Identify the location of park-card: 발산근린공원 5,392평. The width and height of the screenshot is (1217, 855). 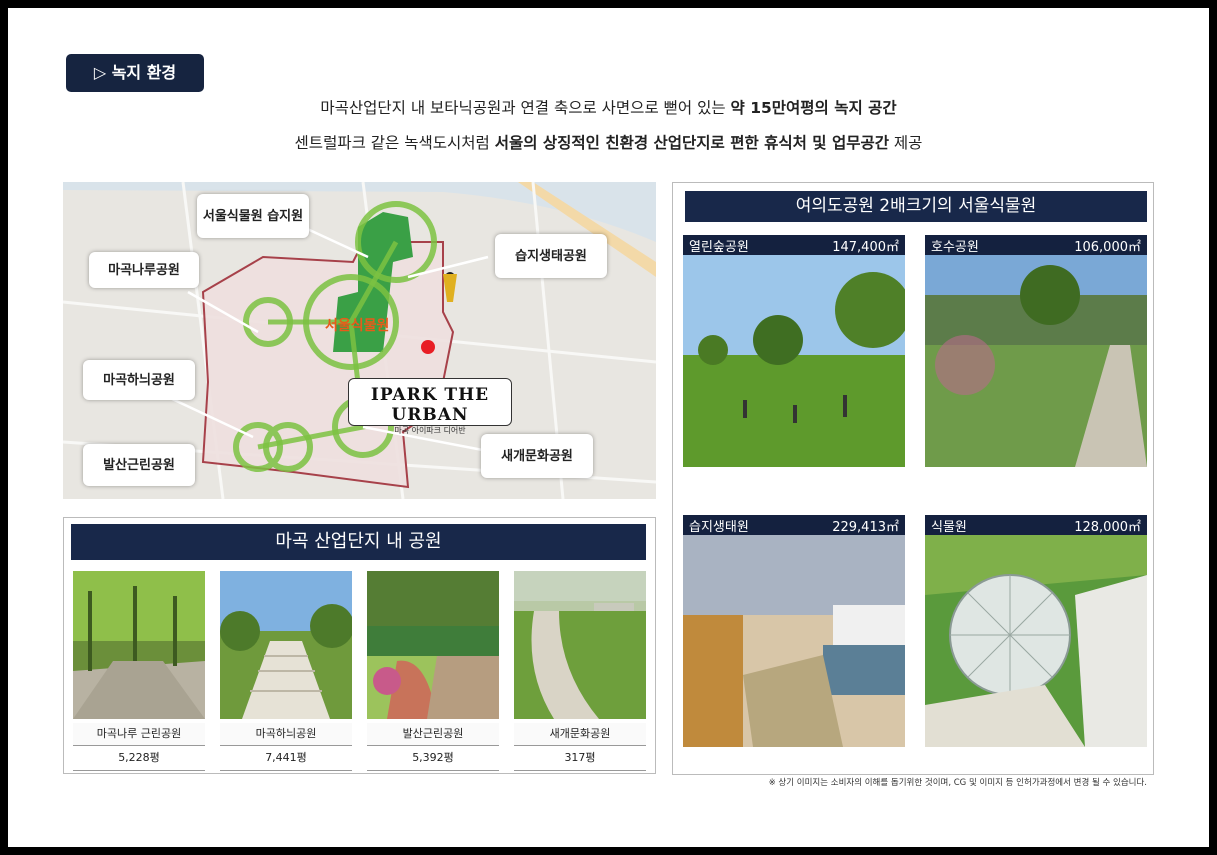
(433, 671).